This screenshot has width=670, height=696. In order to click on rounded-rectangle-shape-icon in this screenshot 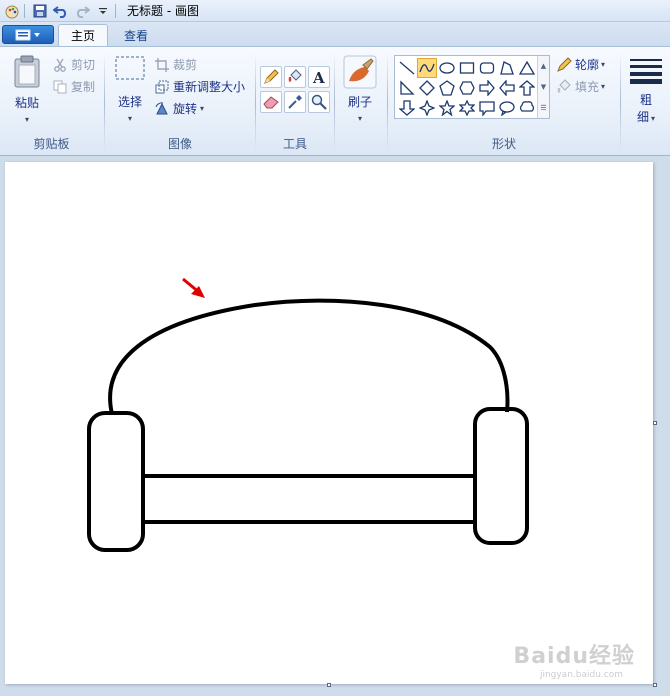, I will do `click(487, 68)`.